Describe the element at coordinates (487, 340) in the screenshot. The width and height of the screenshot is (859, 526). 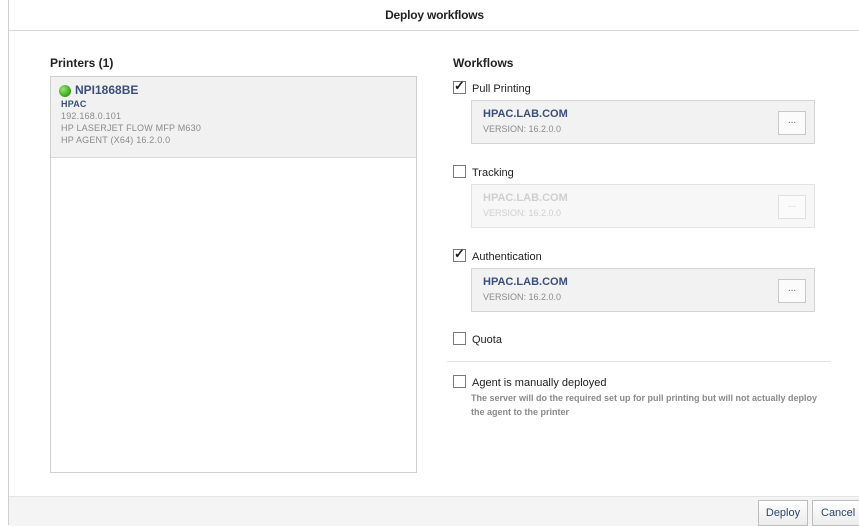
I see `workflow-label: Quota` at that location.